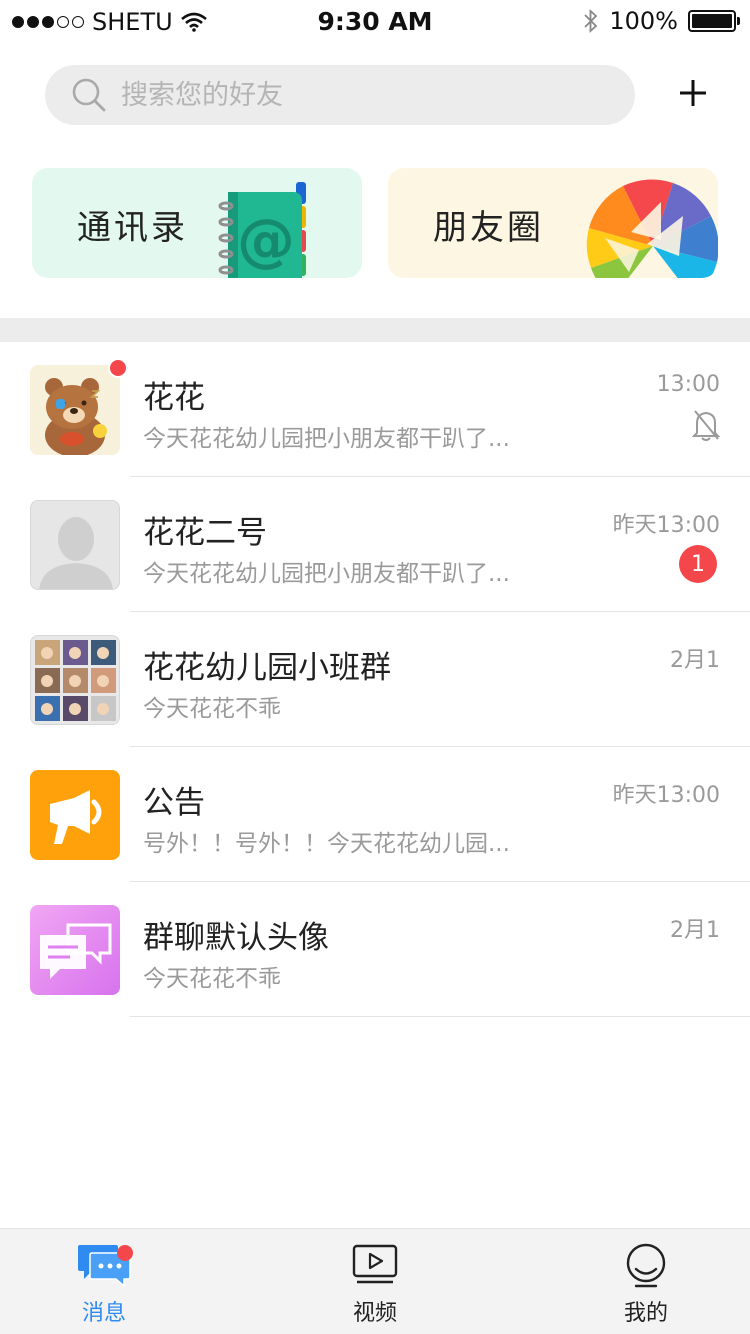 This screenshot has height=1334, width=750. Describe the element at coordinates (236, 938) in the screenshot. I see `chat-name: 群聊默认头像` at that location.